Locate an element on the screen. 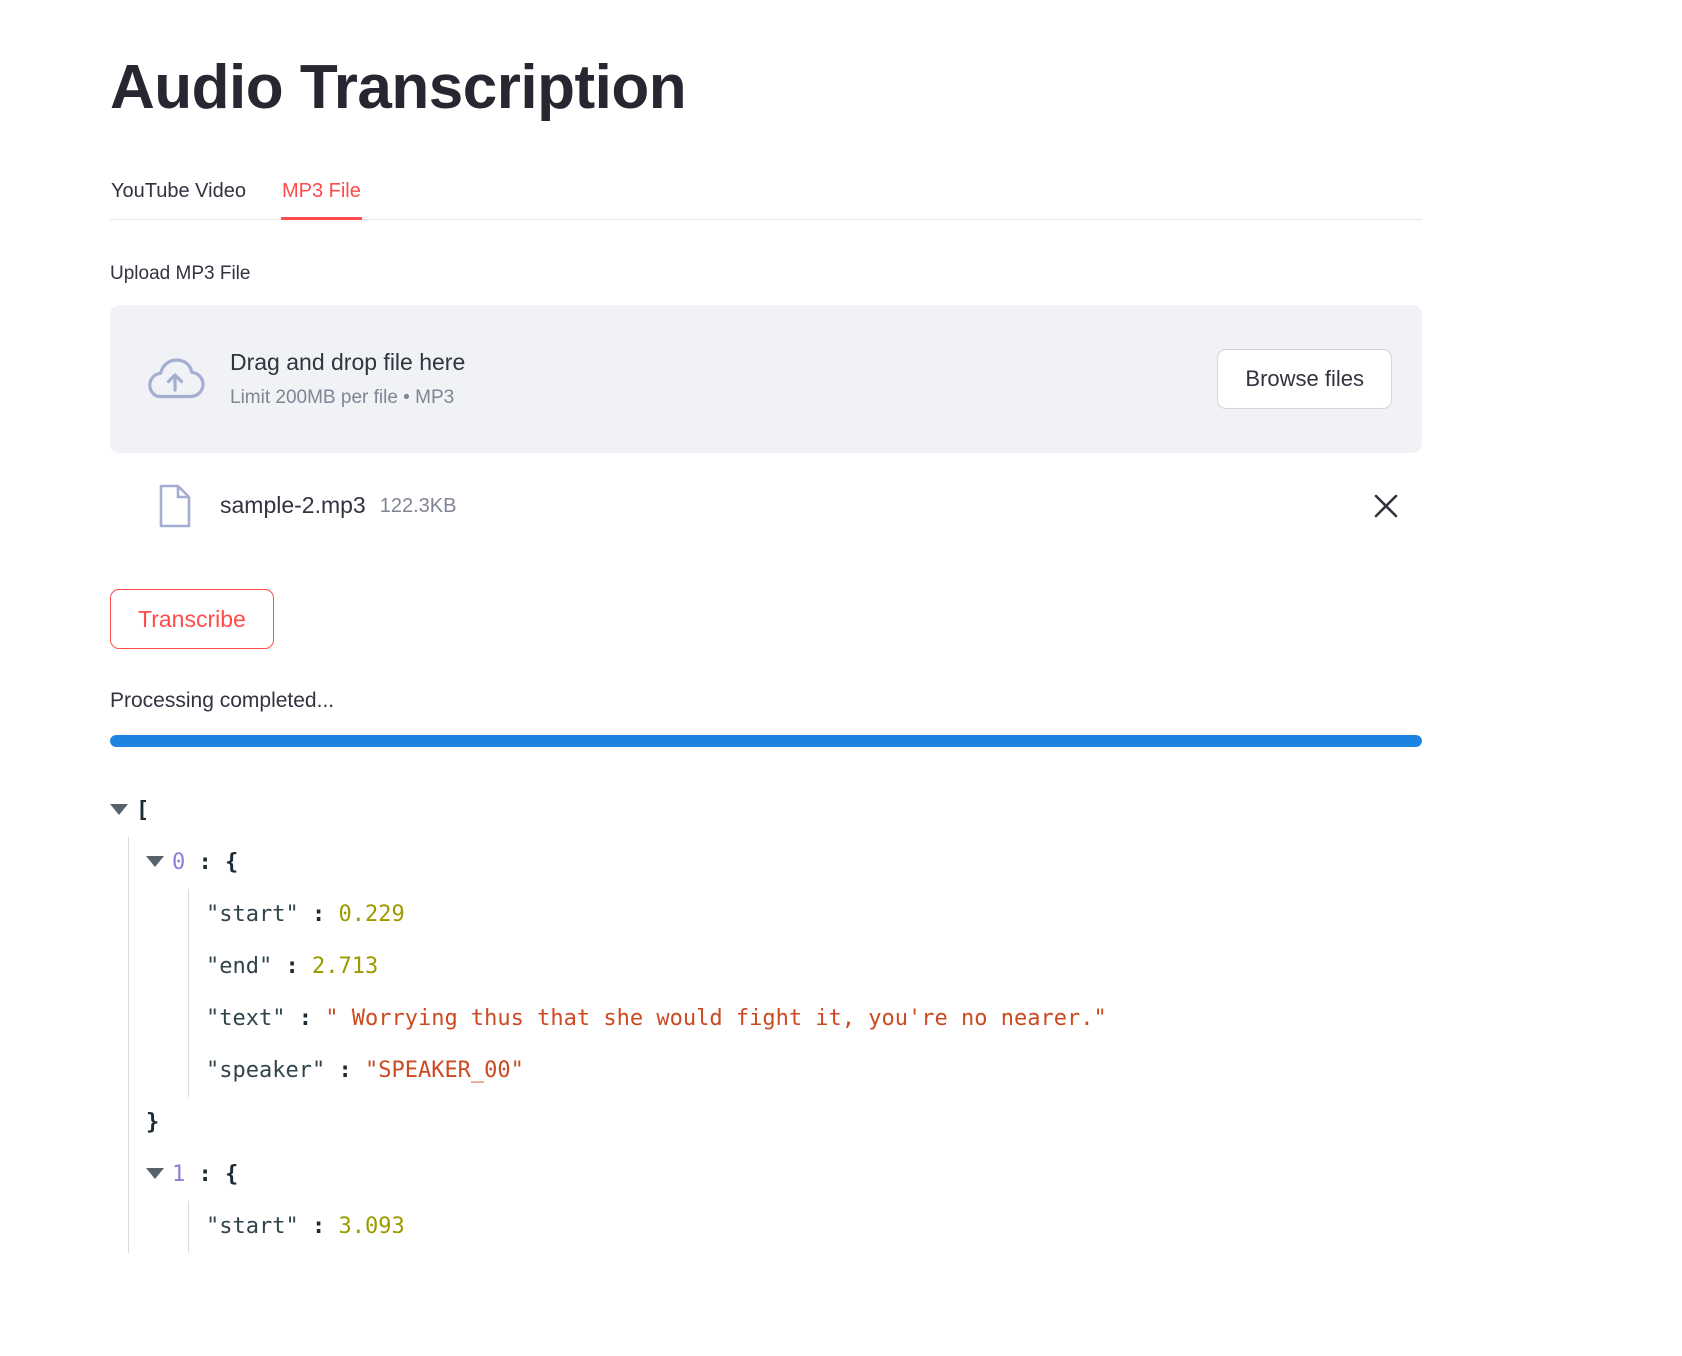 This screenshot has width=1682, height=1356. json-value: 2.713 is located at coordinates (345, 966).